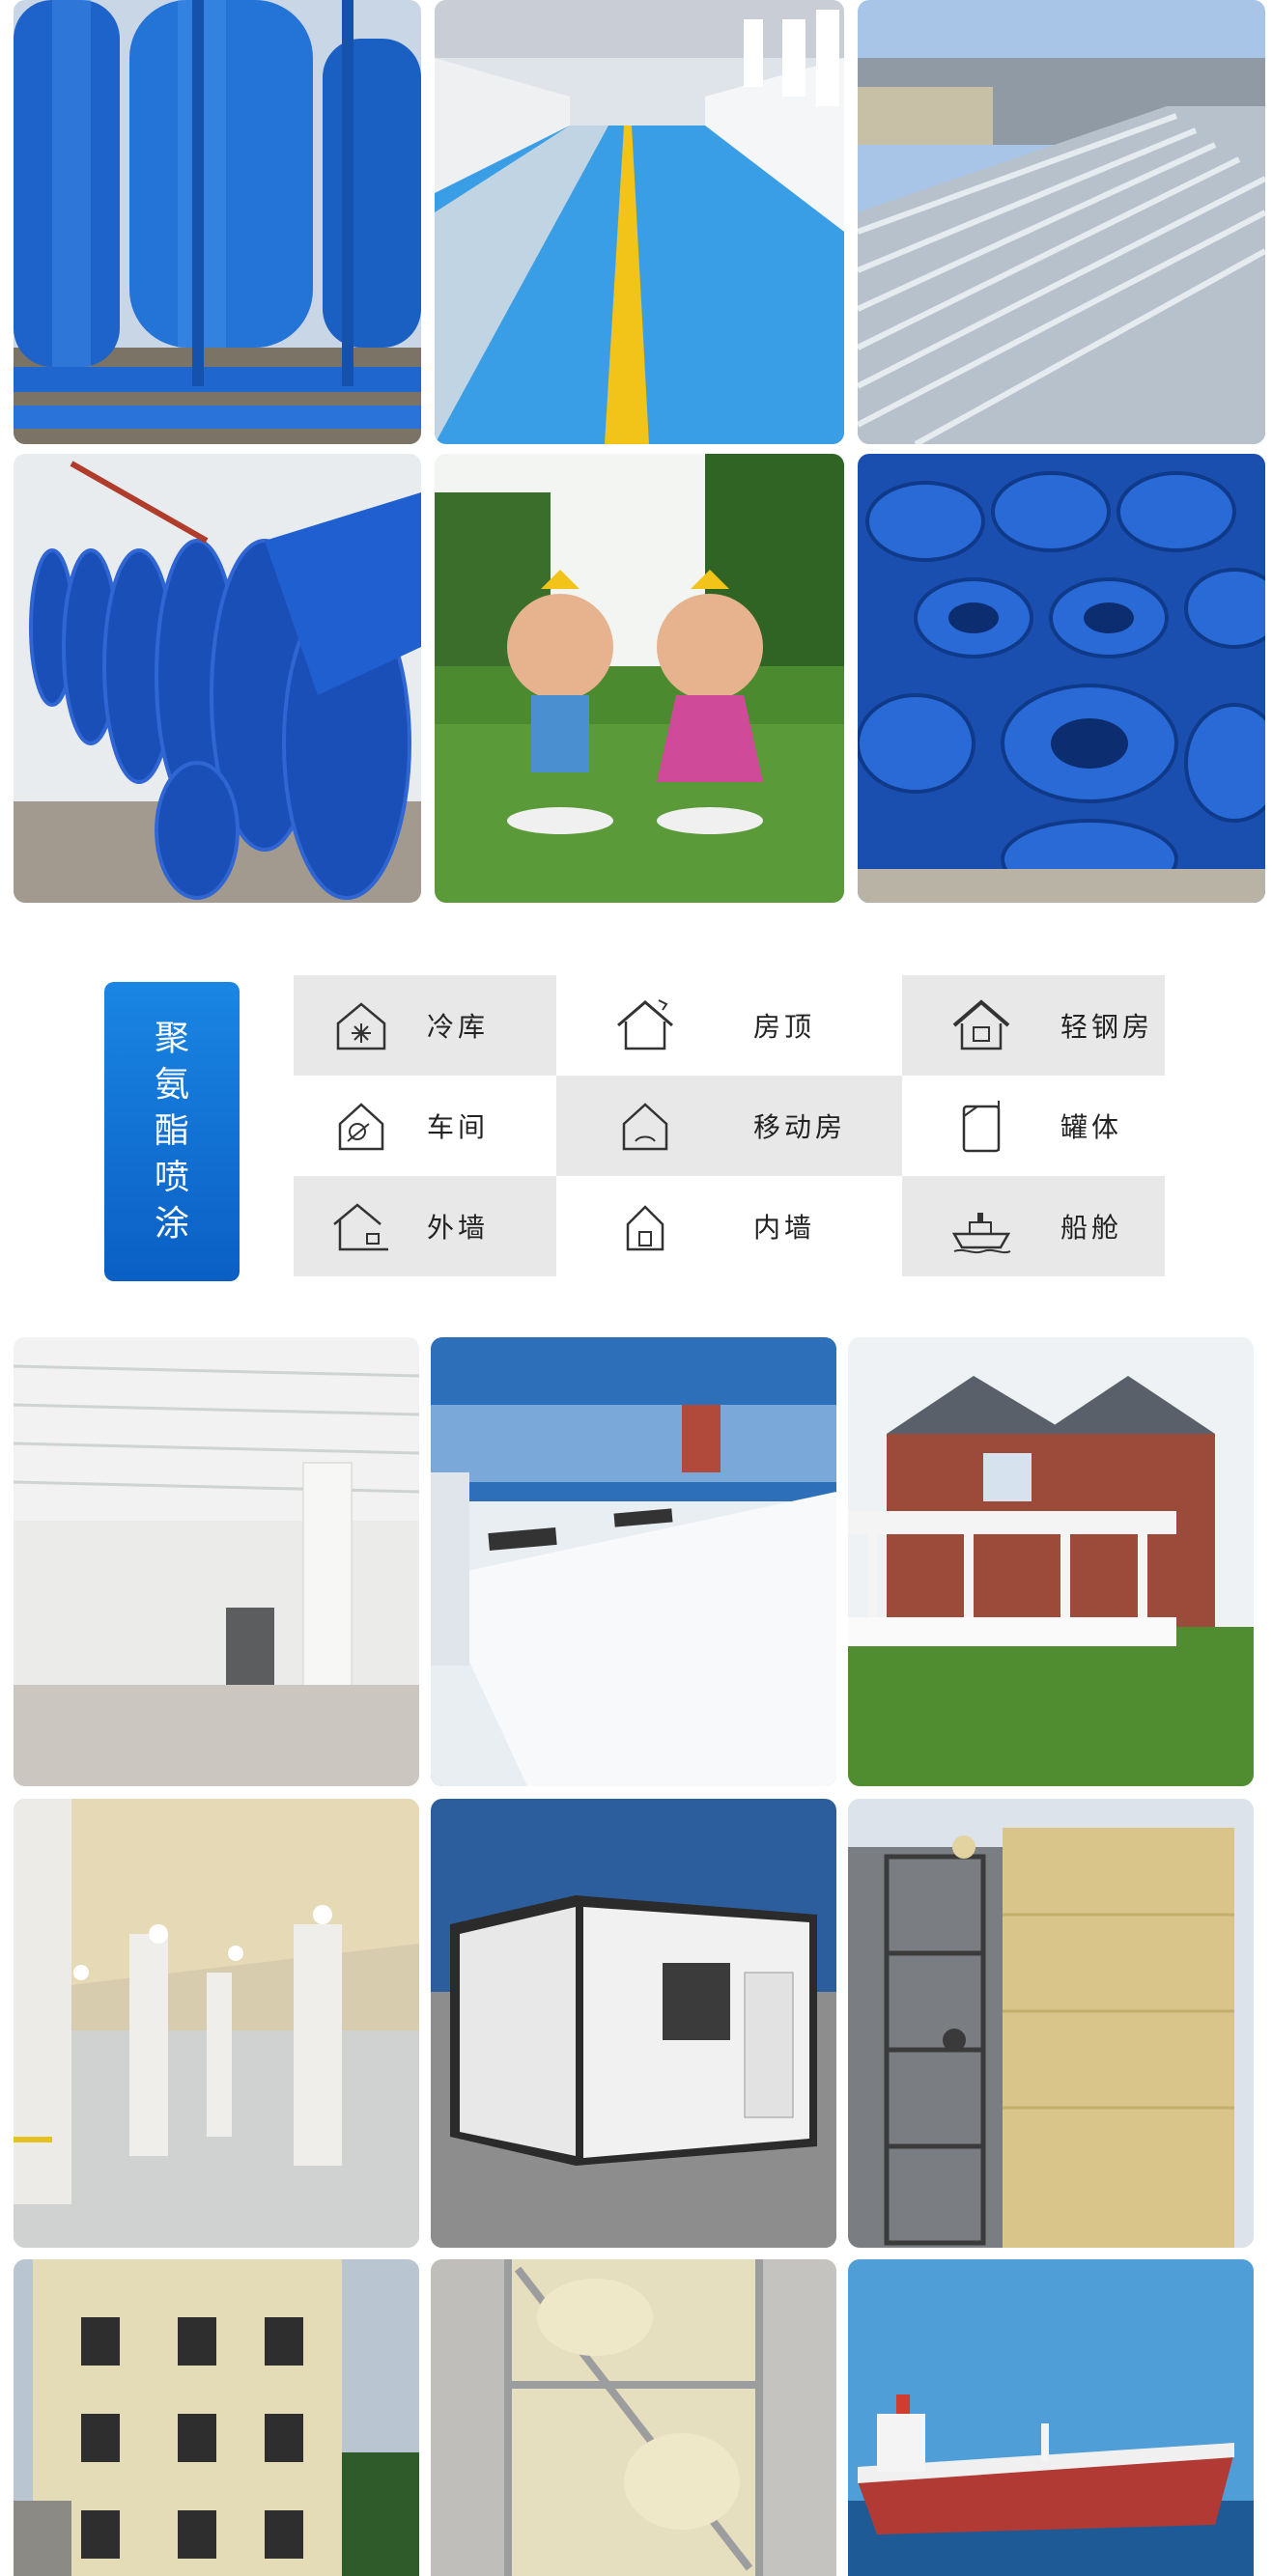 The image size is (1272, 2576). I want to click on ship-cabin-icon, so click(981, 1234).